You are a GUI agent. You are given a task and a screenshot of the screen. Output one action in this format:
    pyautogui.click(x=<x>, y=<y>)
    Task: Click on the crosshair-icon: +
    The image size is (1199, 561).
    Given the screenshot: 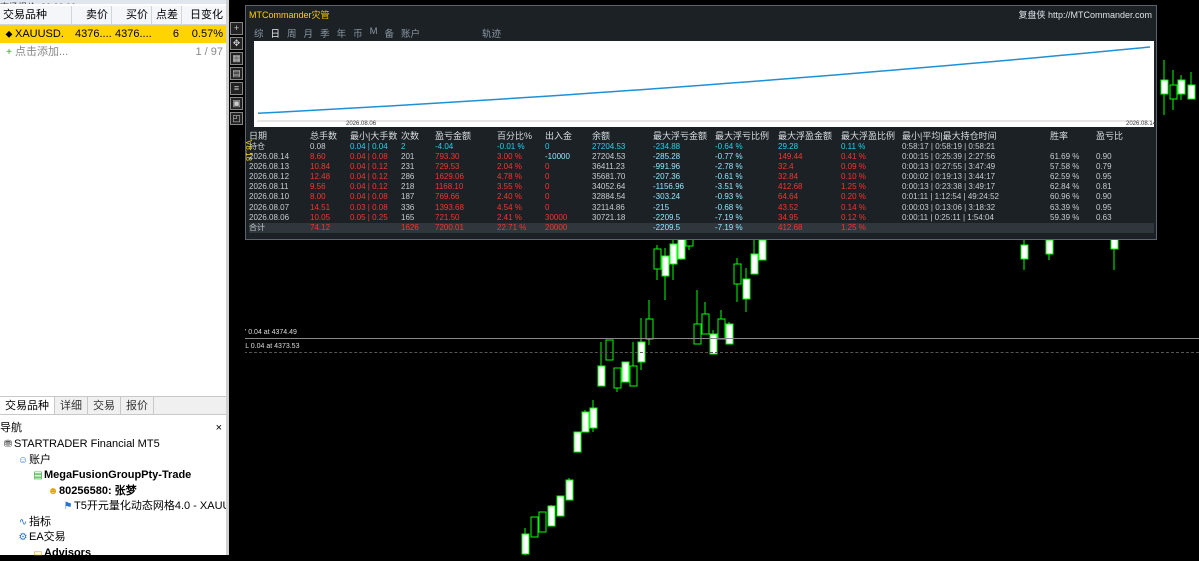 What is the action you would take?
    pyautogui.click(x=236, y=28)
    